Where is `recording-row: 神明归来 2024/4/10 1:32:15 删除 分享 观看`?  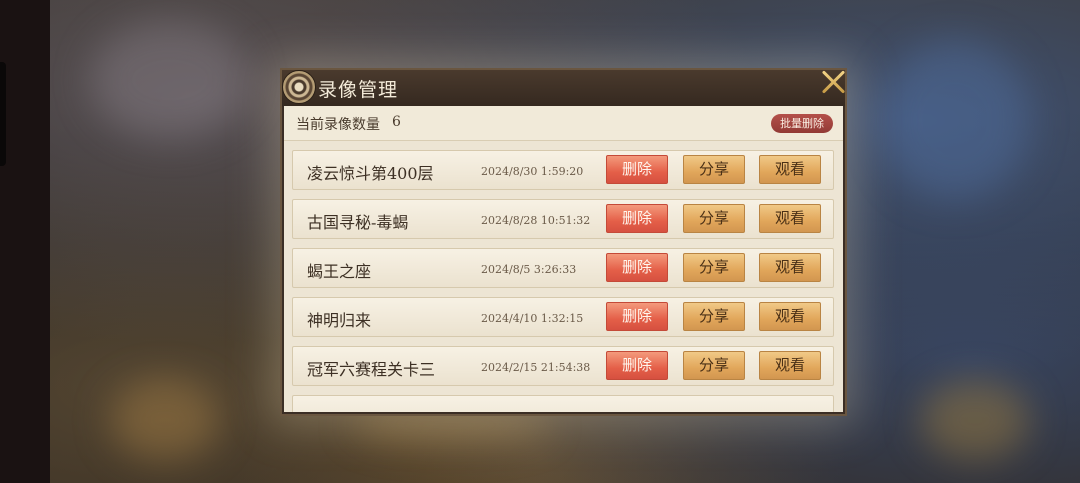 recording-row: 神明归来 2024/4/10 1:32:15 删除 分享 观看 is located at coordinates (563, 317).